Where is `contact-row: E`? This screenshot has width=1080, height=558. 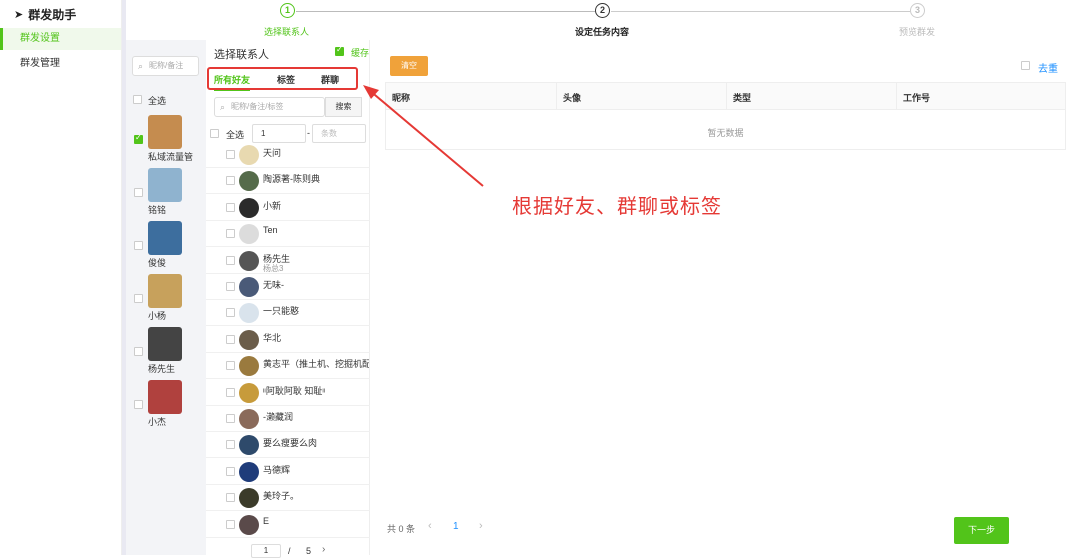 contact-row: E is located at coordinates (288, 525).